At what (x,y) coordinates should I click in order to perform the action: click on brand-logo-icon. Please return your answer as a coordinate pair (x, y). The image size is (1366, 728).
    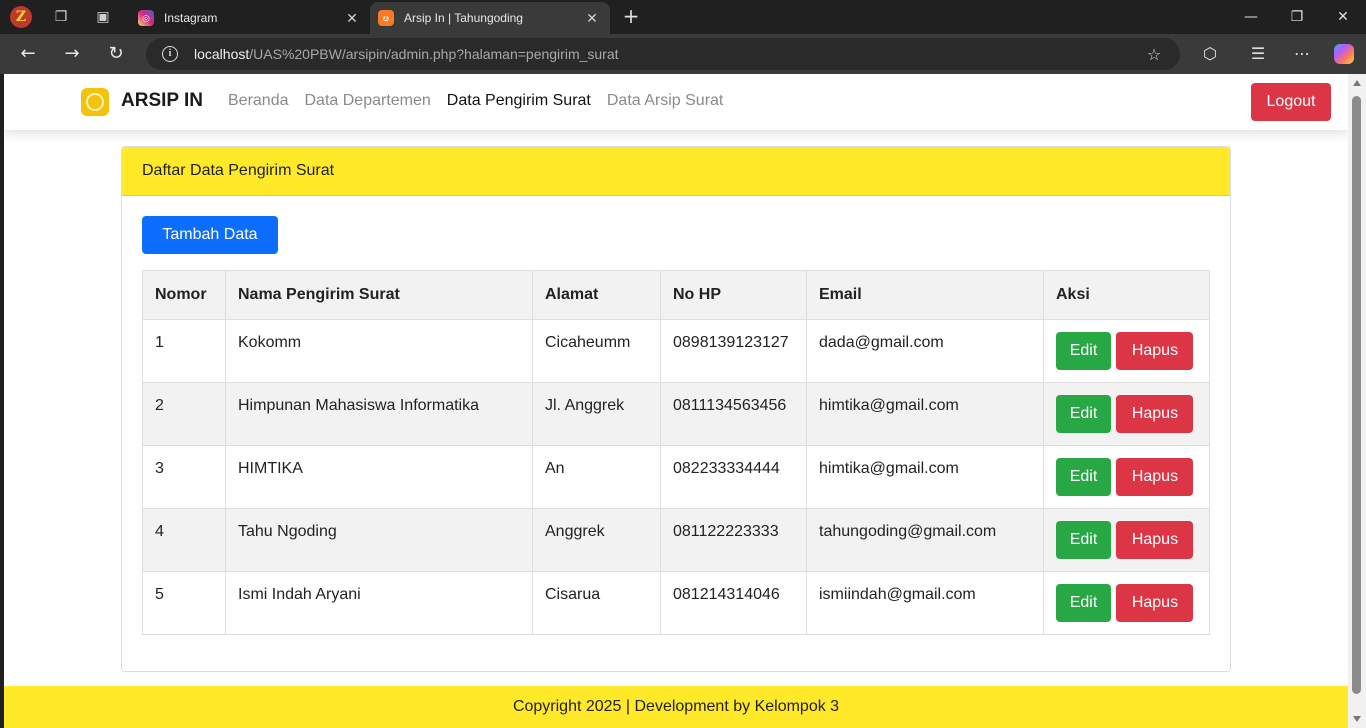
    Looking at the image, I should click on (95, 102).